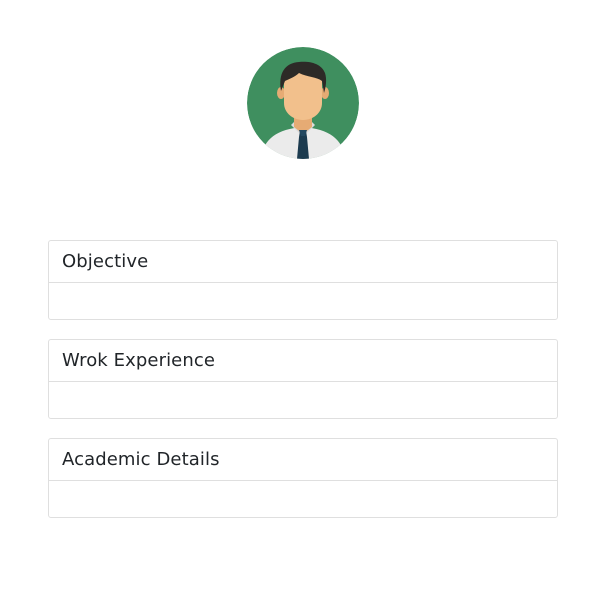 The width and height of the screenshot is (604, 601). Describe the element at coordinates (303, 460) in the screenshot. I see `academic-details-title: Academic Details` at that location.